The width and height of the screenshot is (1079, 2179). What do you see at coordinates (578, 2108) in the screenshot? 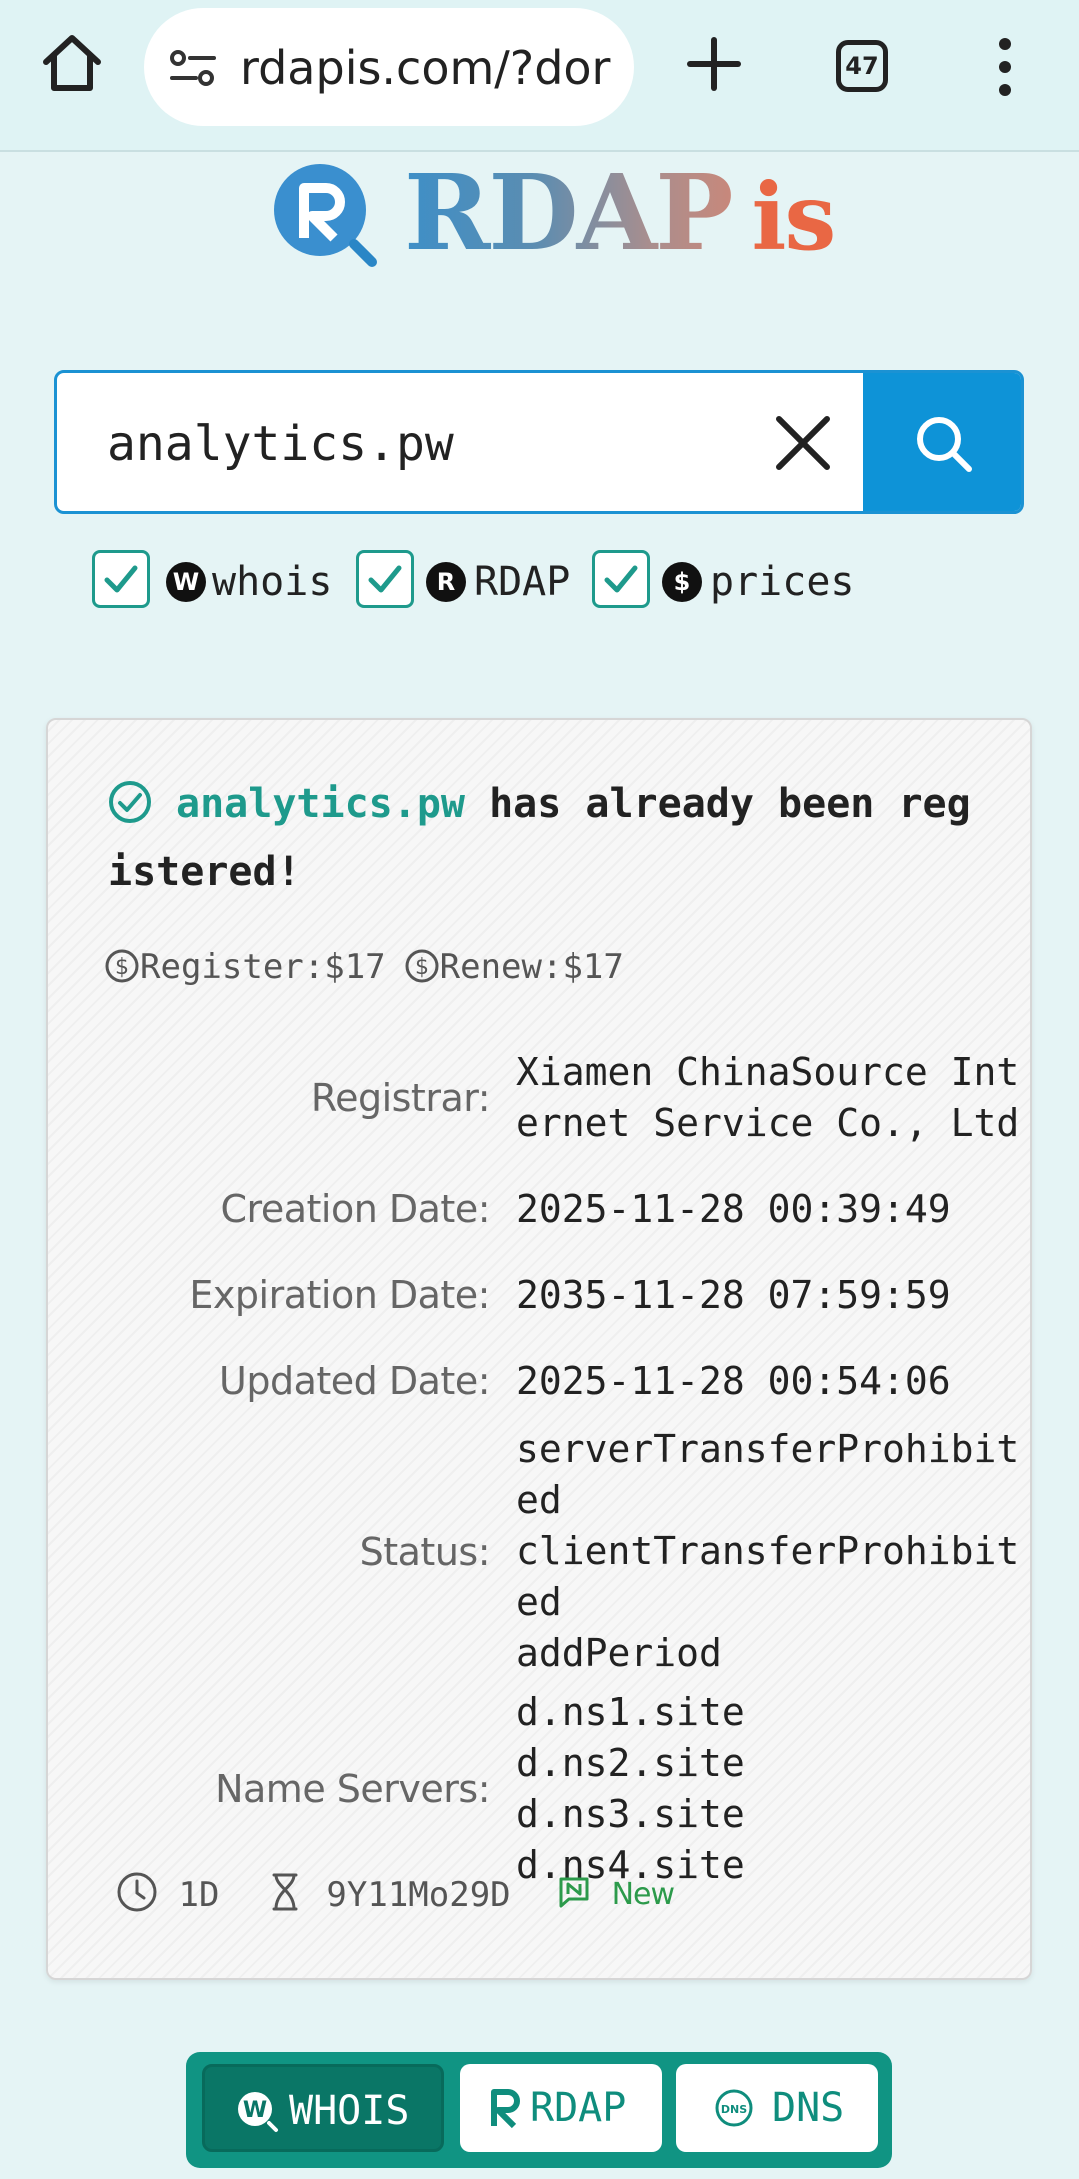
I see `tab-rdap-label: RDAP` at bounding box center [578, 2108].